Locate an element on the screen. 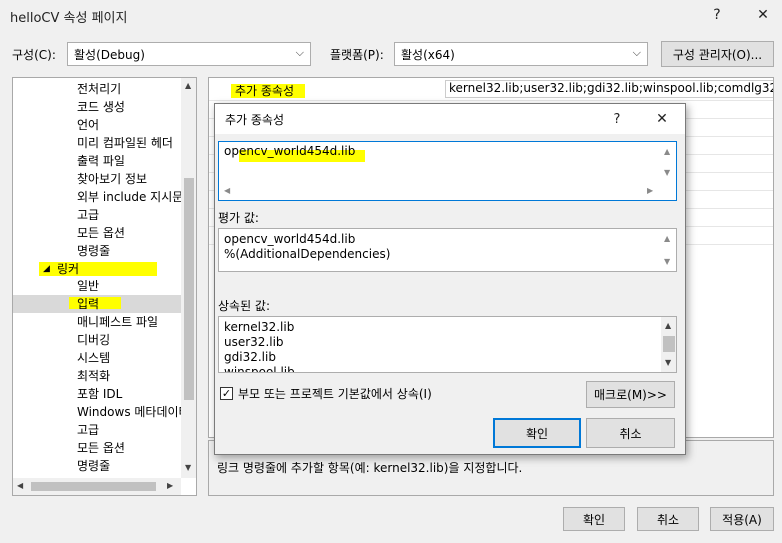 The image size is (782, 543). tree-horizontal-scrollbar: ◀ ▶ is located at coordinates (97, 486).